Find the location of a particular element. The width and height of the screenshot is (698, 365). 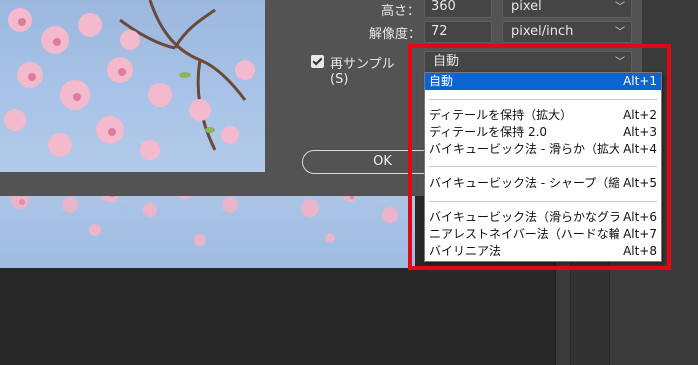

resample-label: 再サンプル(S) is located at coordinates (362, 72).